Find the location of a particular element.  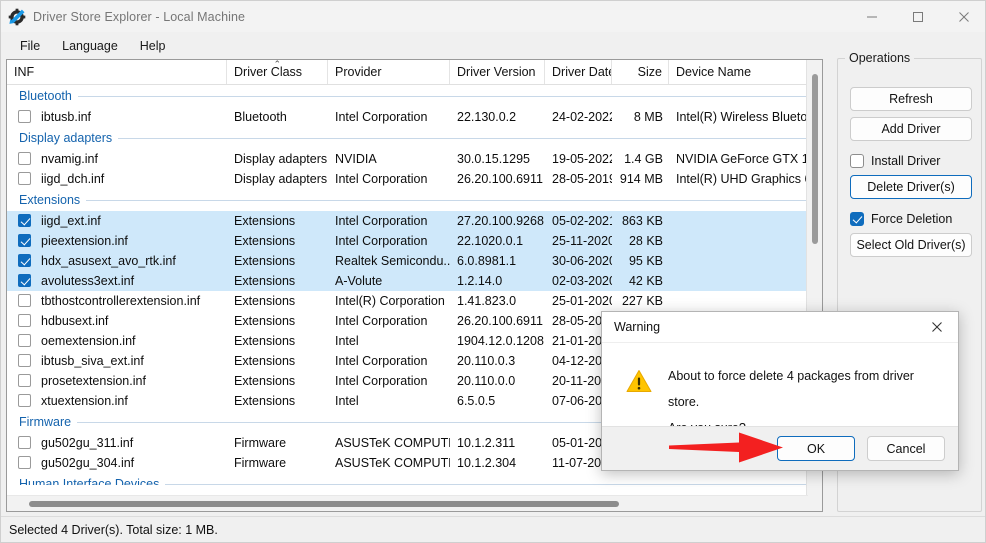

menu-bar: File Language Help is located at coordinates (493, 45).